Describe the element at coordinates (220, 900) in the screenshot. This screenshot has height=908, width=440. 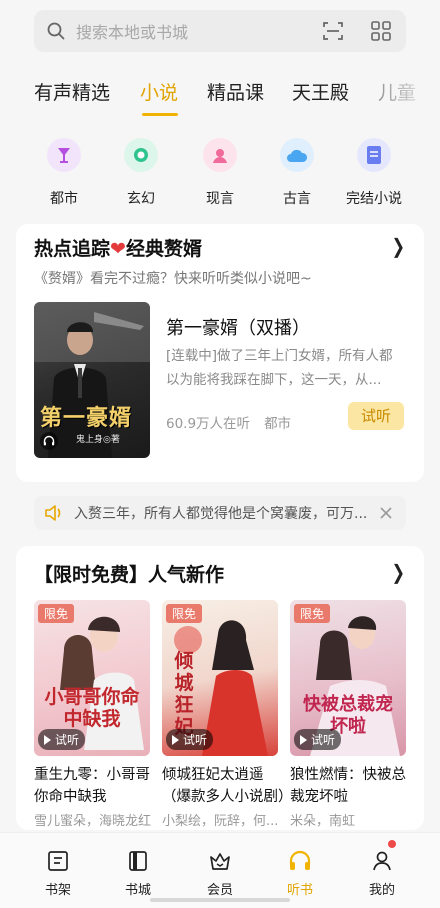
I see `home-indicator` at that location.